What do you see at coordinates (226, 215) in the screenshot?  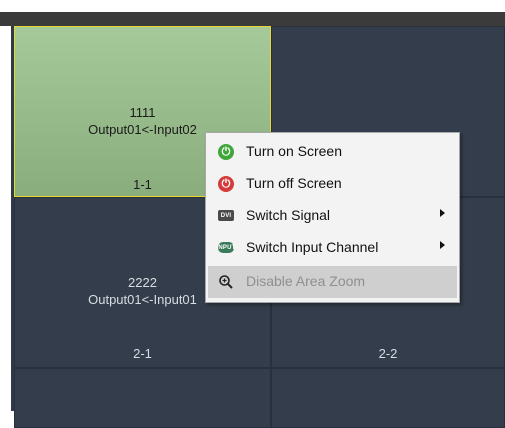 I see `dvi-icon: DVI` at bounding box center [226, 215].